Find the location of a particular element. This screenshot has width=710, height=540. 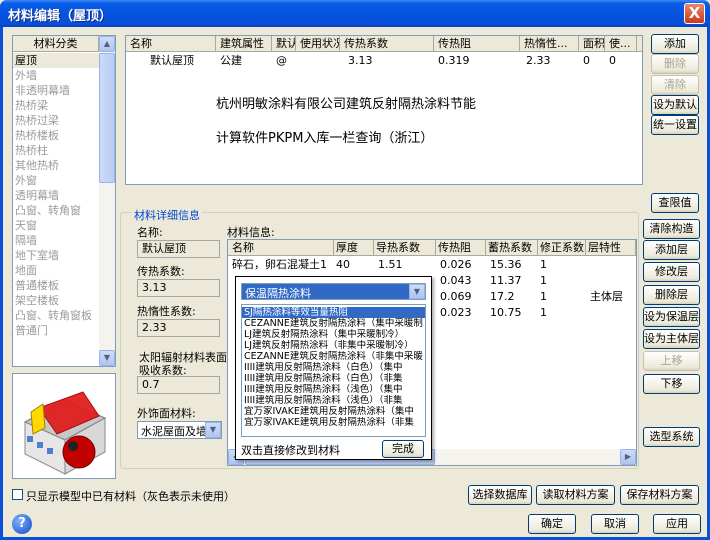

coating-option: IIII建筑用反射隔热涂料（浅色）（非集 is located at coordinates (333, 400).